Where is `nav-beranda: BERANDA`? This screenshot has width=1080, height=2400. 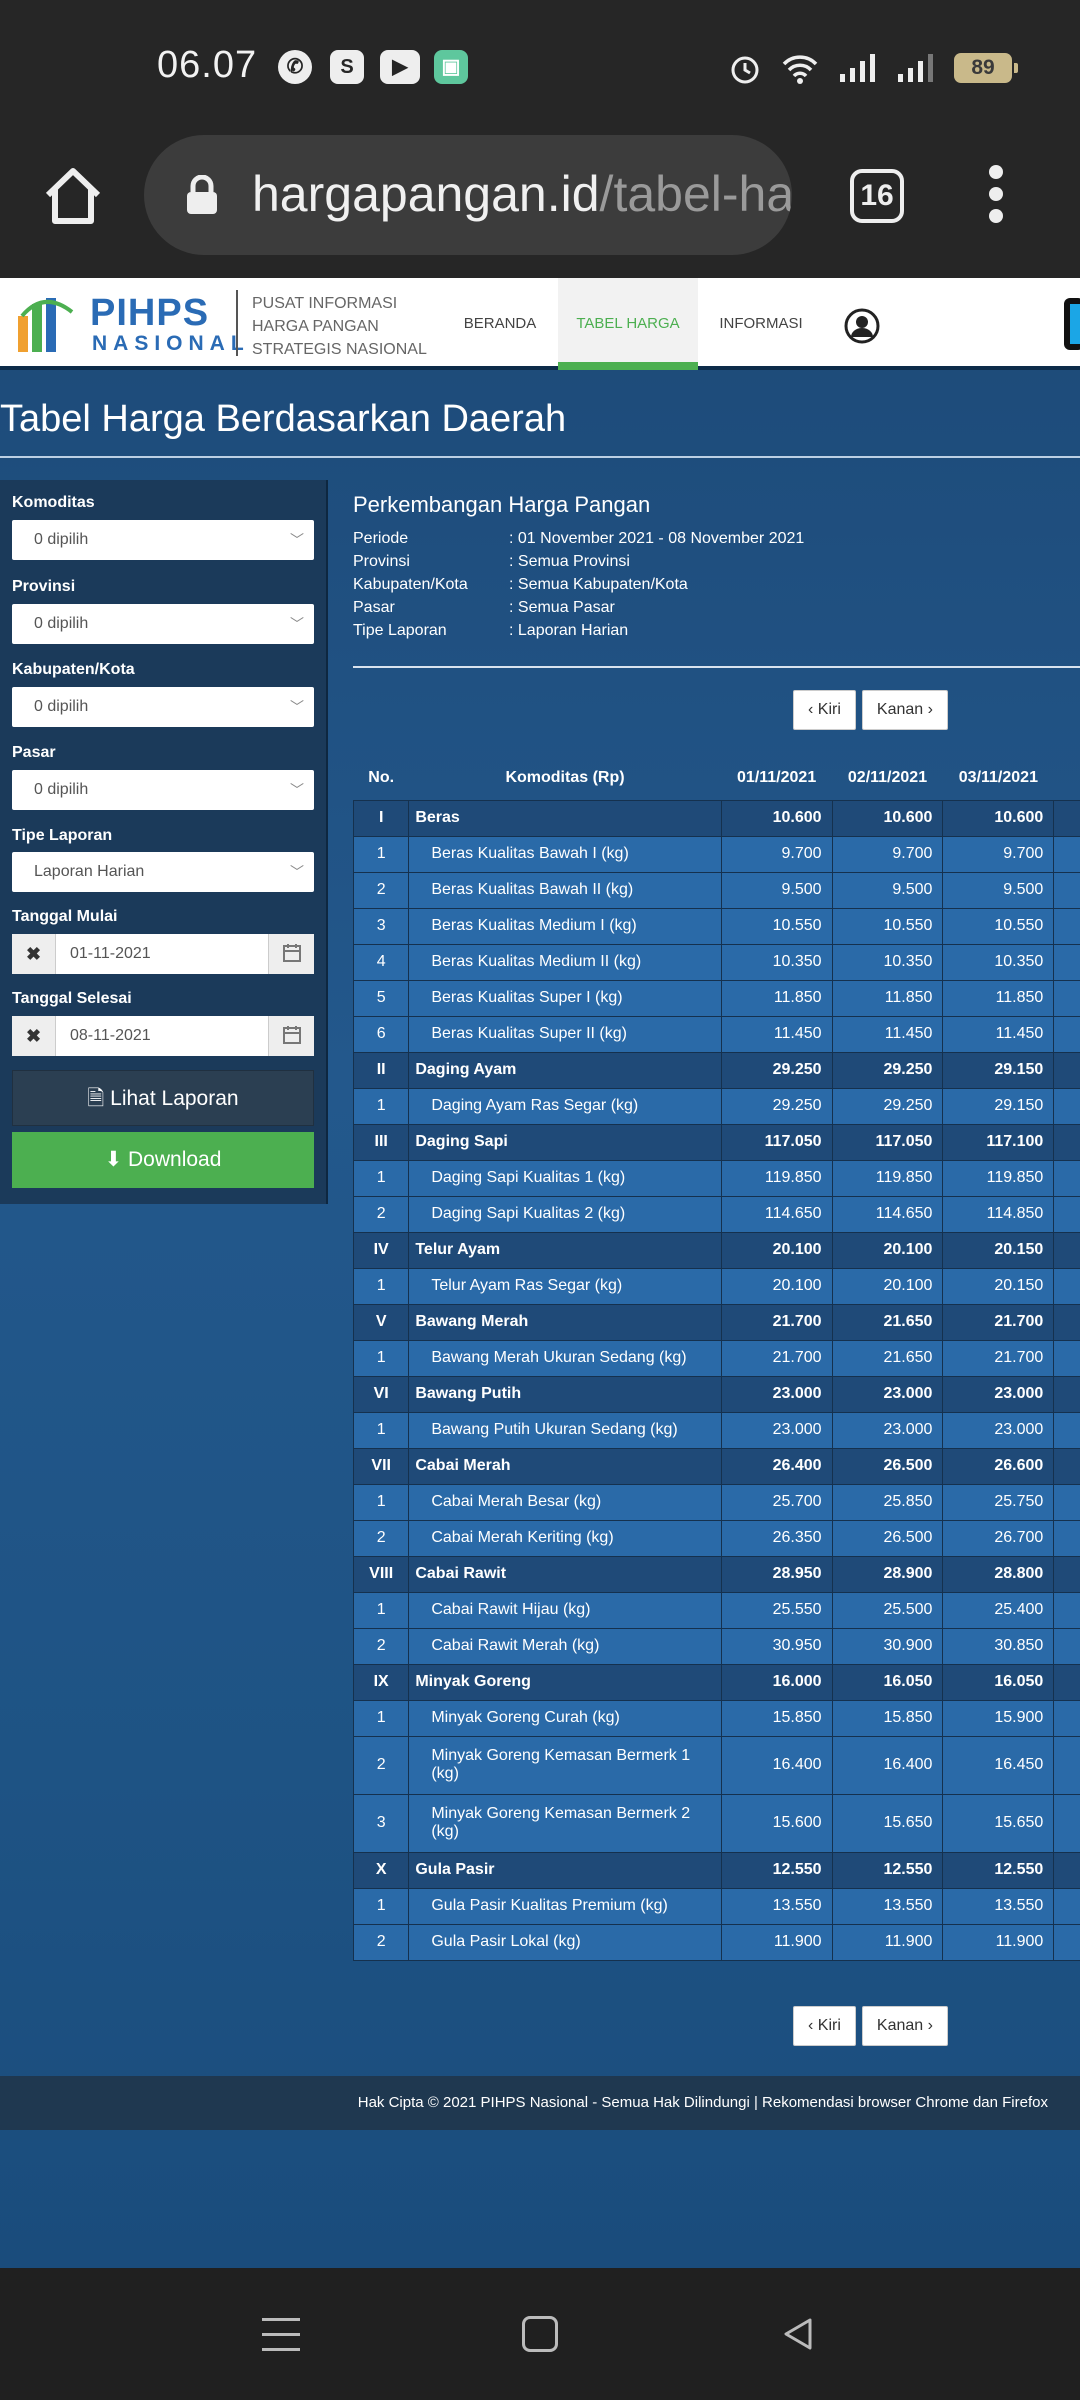 nav-beranda: BERANDA is located at coordinates (500, 324).